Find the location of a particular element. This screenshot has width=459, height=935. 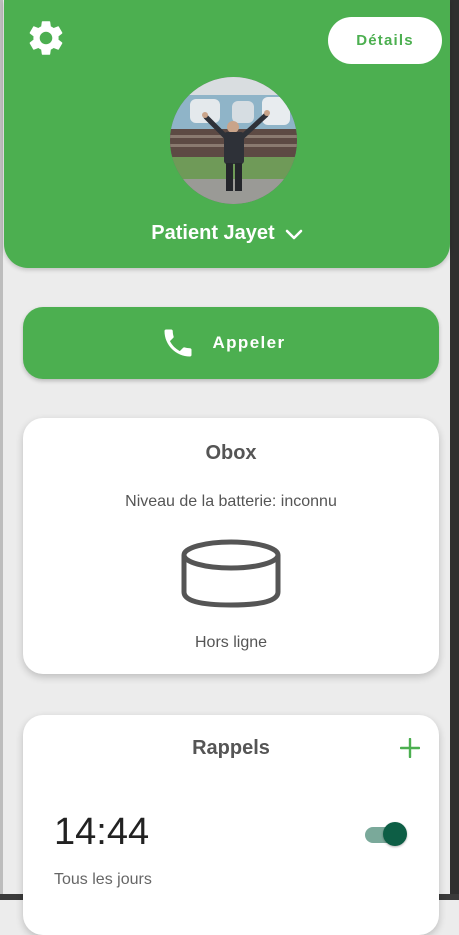

reminders-title: Rappels is located at coordinates (231, 748).